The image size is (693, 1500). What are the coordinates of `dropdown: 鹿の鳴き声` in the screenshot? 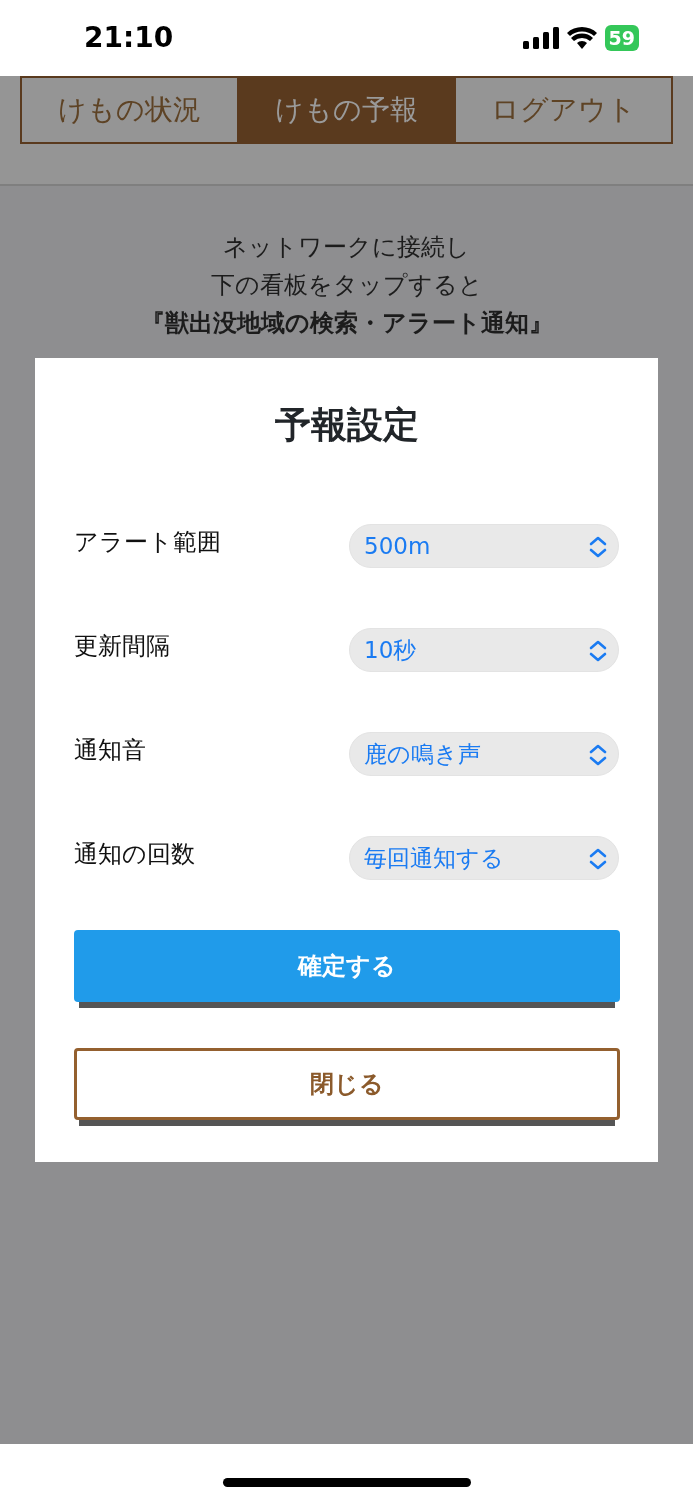 It's located at (484, 754).